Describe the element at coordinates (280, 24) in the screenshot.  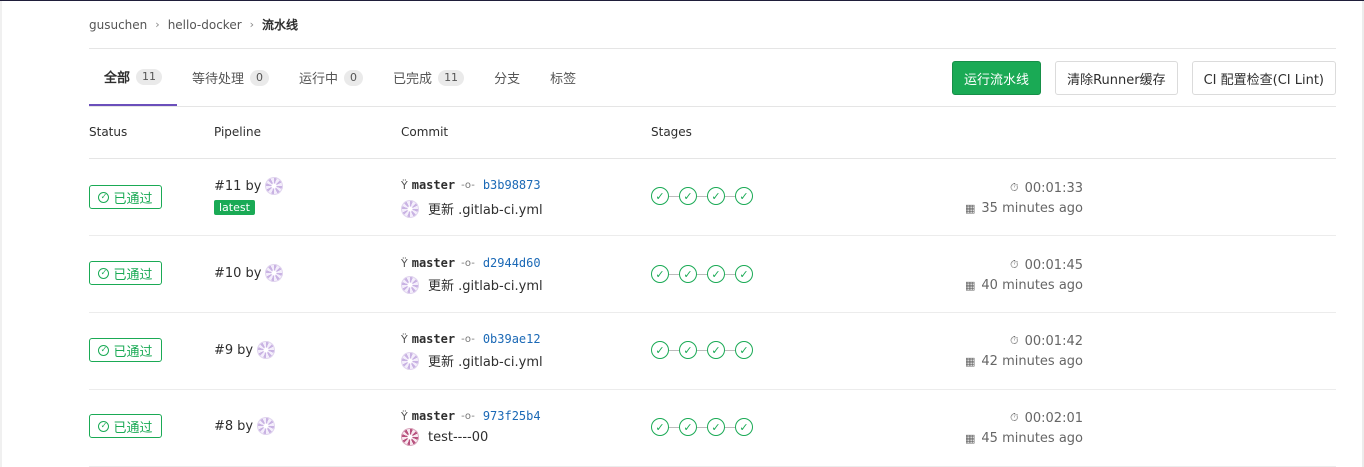
I see `breadcrumb-current: 流水线` at that location.